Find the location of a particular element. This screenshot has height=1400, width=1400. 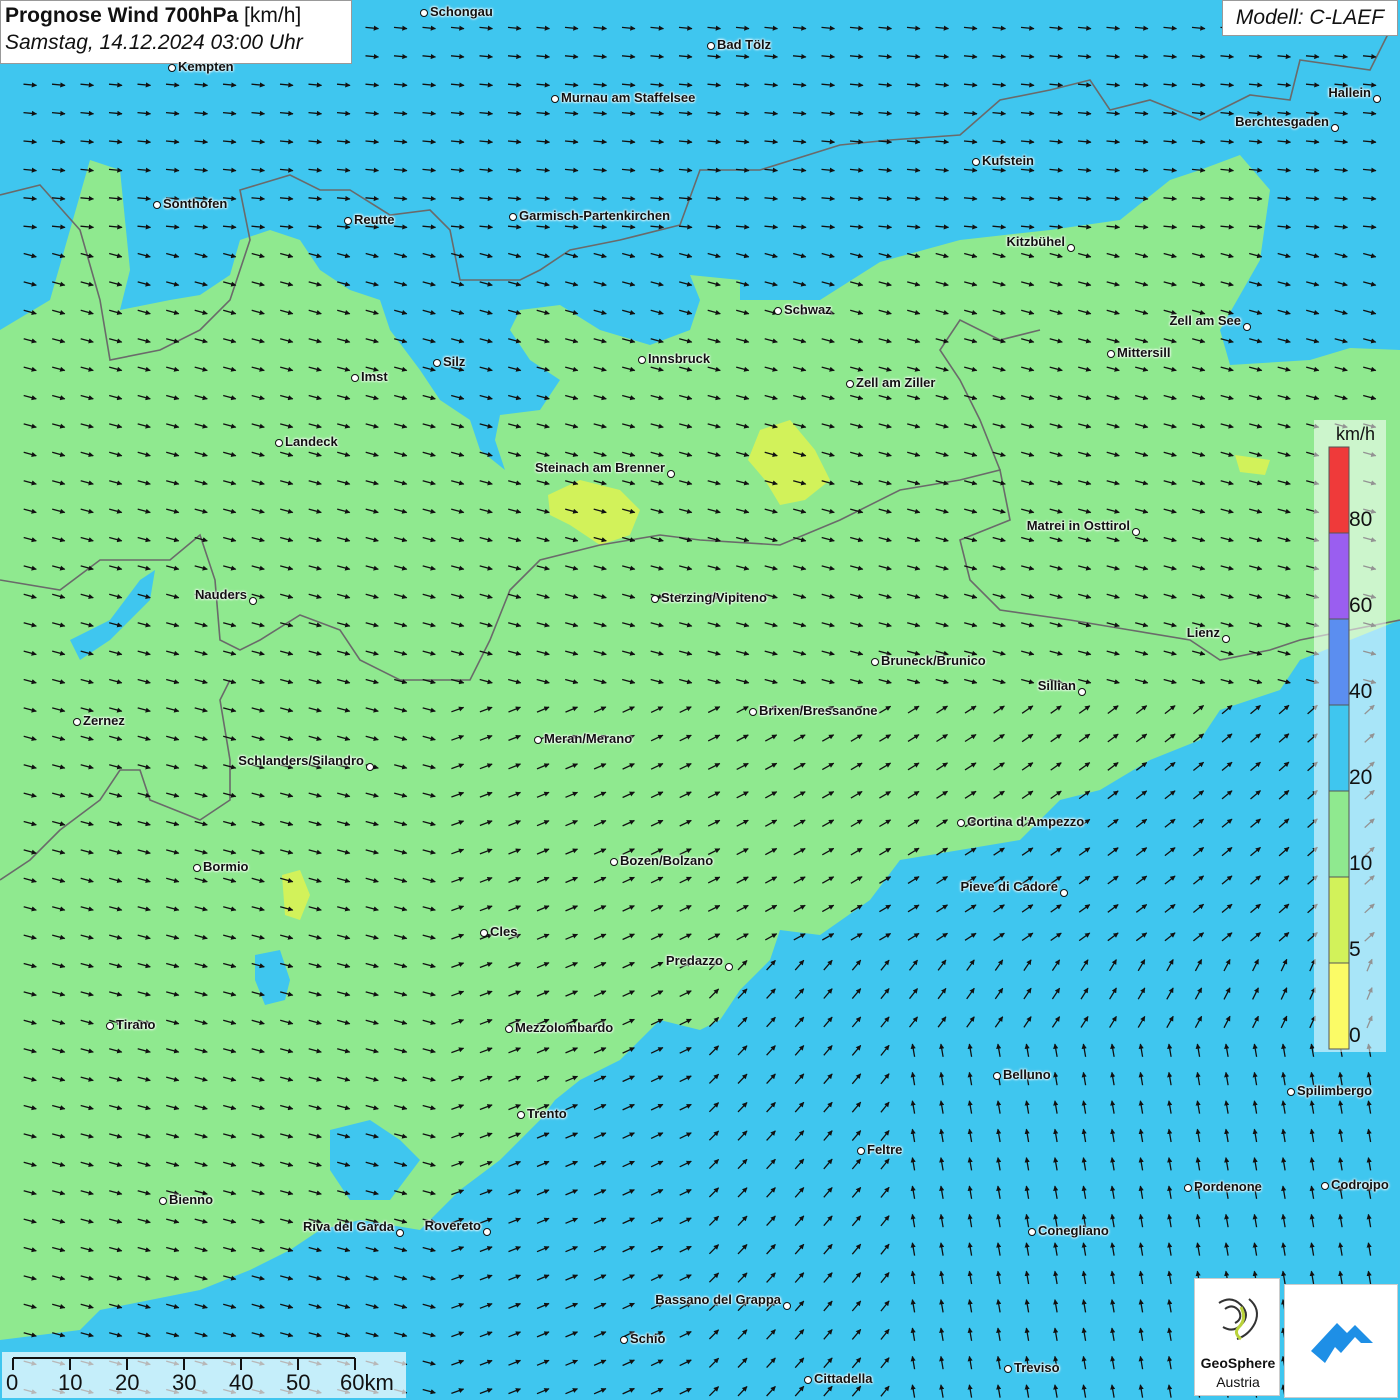

legend-label-40: 40 is located at coordinates (1361, 691).